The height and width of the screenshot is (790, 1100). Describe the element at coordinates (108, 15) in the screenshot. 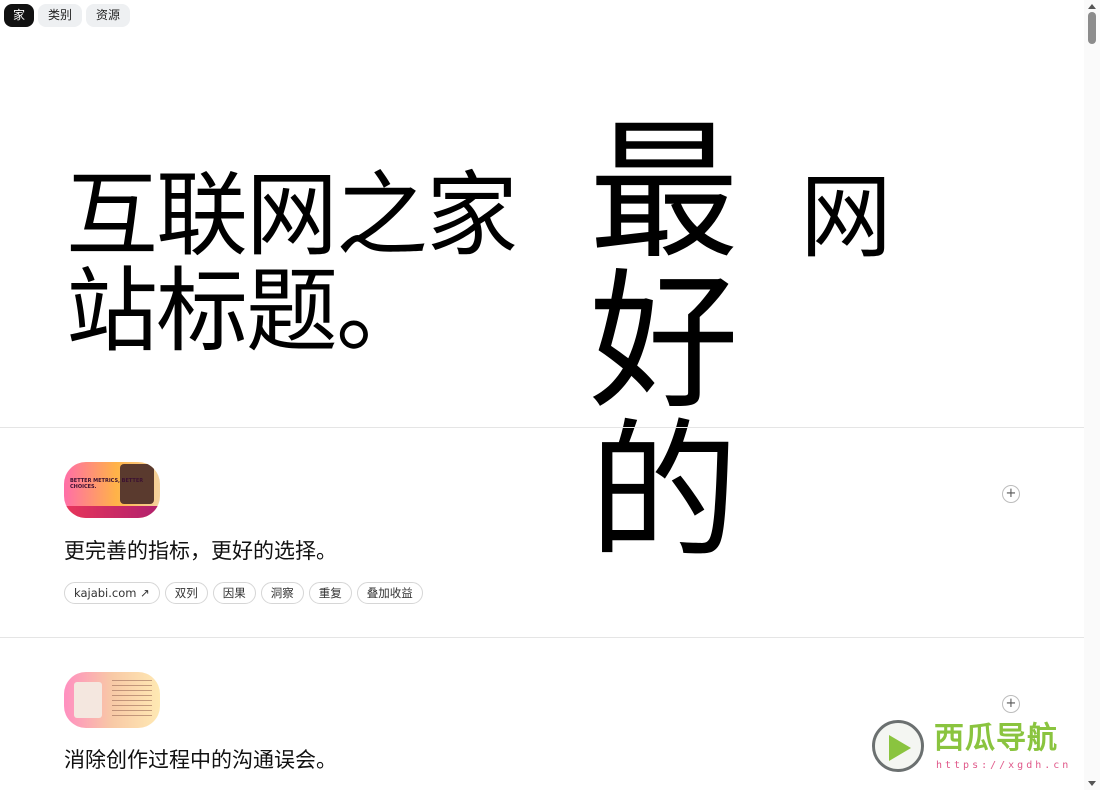

I see `nav-resources: 资源` at that location.